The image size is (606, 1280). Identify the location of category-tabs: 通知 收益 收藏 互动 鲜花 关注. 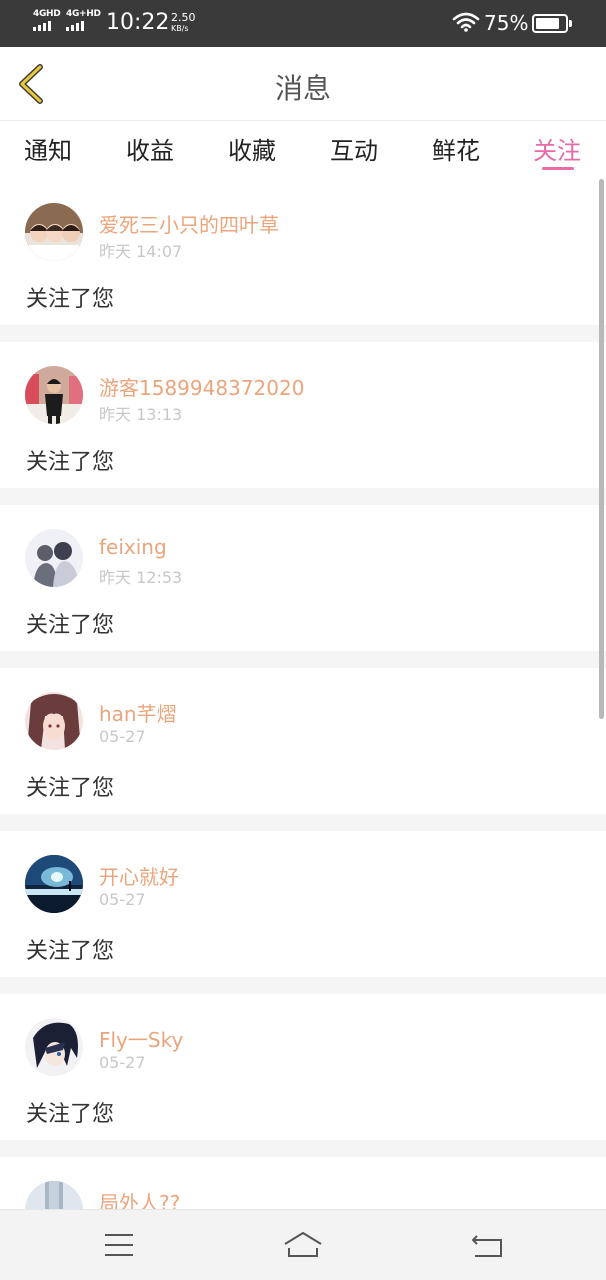
(303, 150).